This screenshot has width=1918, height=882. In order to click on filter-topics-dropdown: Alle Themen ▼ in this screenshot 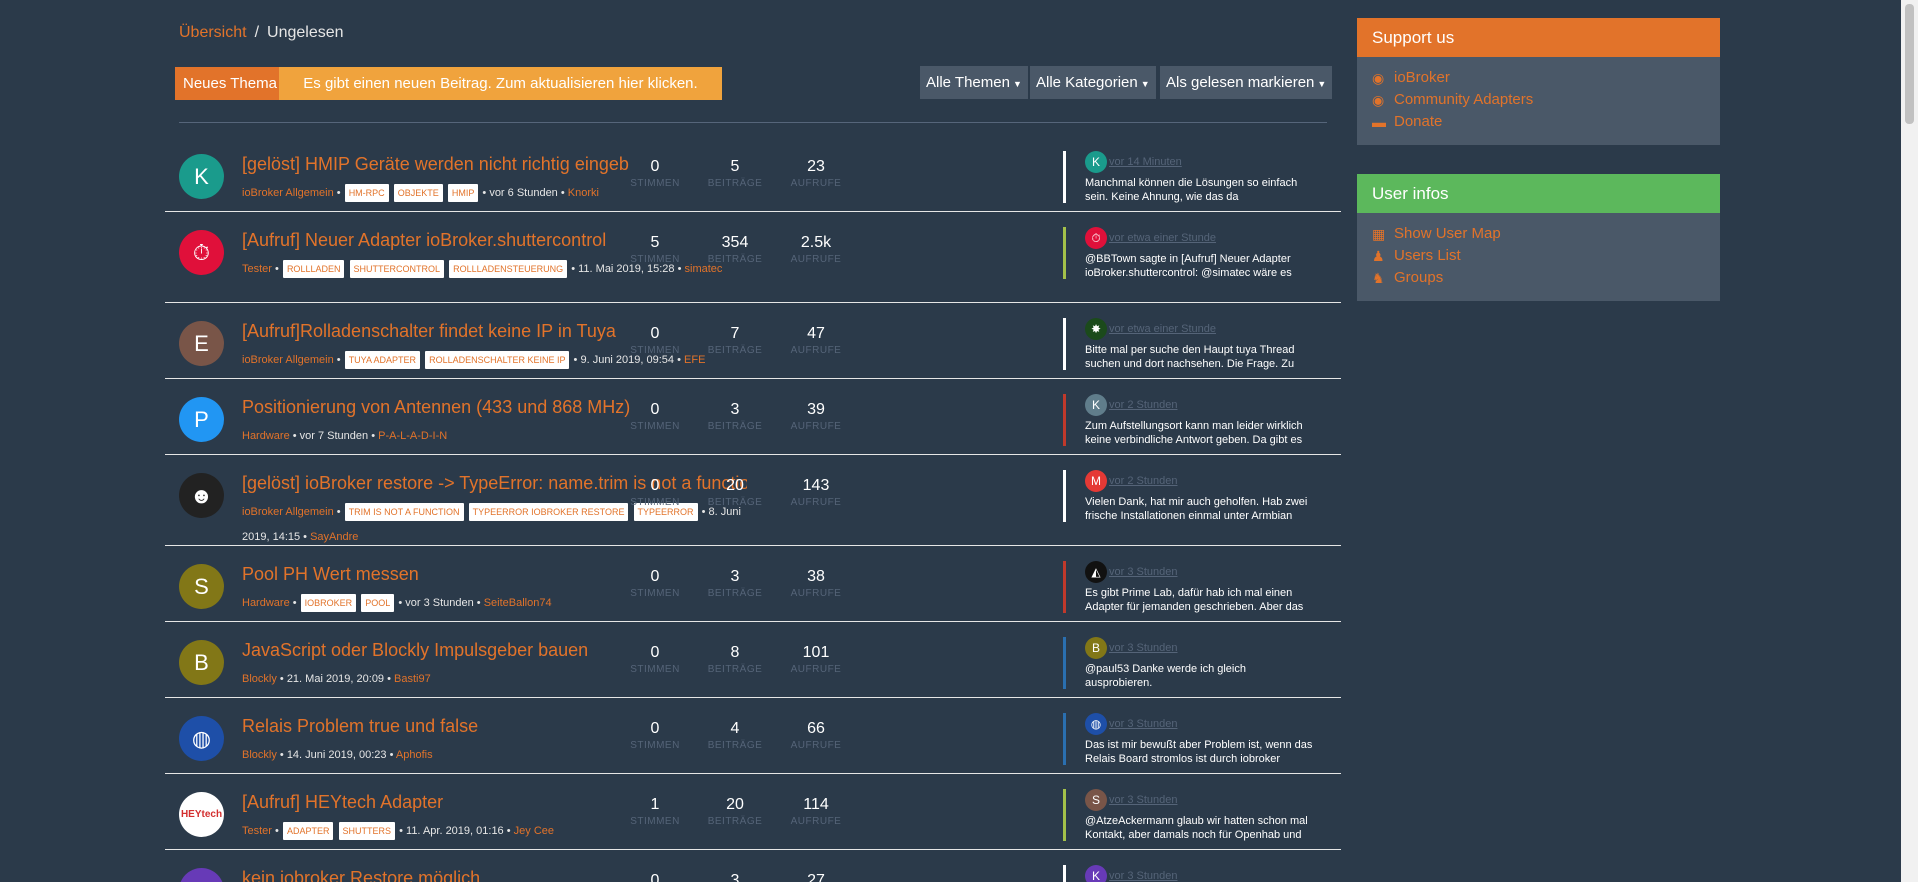, I will do `click(974, 82)`.